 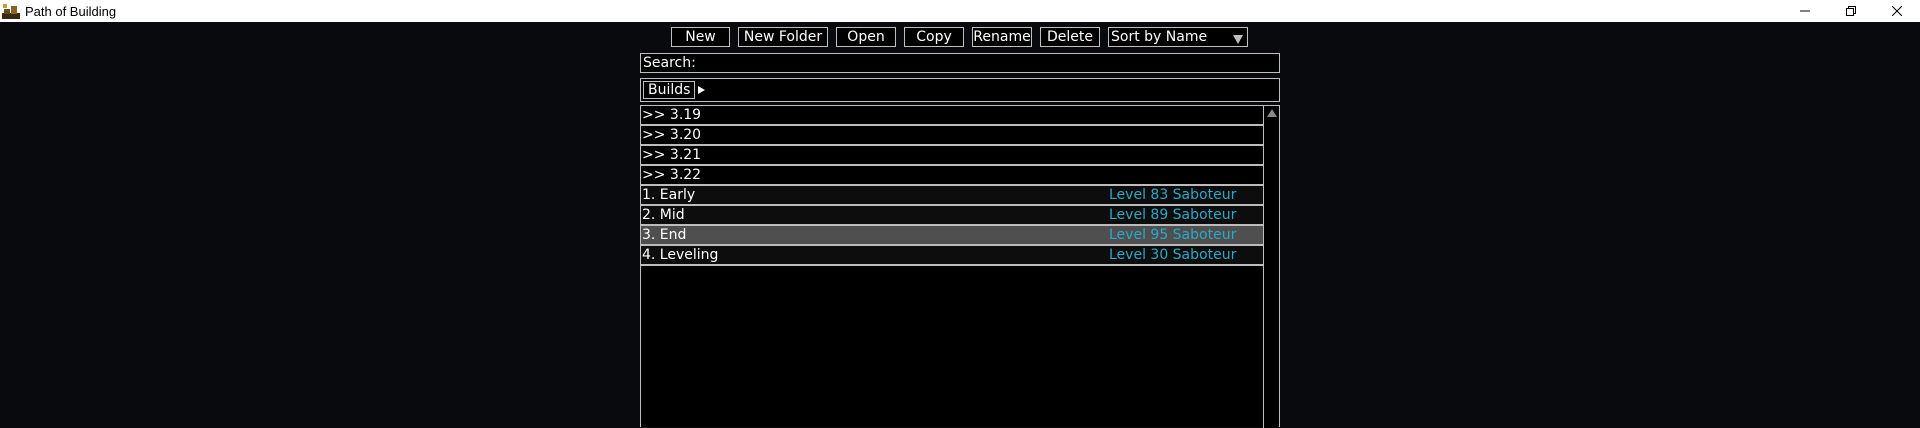 I want to click on build-name: 3. End, so click(x=664, y=235).